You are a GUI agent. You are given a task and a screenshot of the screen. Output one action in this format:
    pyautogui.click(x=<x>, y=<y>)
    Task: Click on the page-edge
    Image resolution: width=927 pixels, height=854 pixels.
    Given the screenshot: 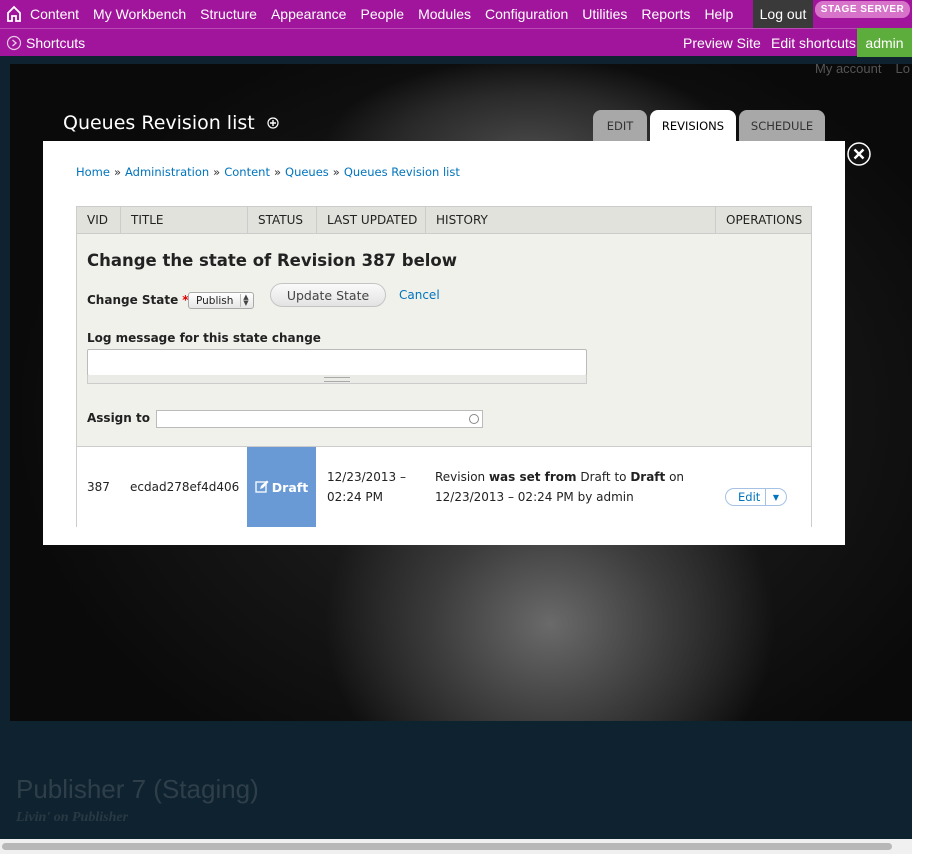 What is the action you would take?
    pyautogui.click(x=919, y=427)
    